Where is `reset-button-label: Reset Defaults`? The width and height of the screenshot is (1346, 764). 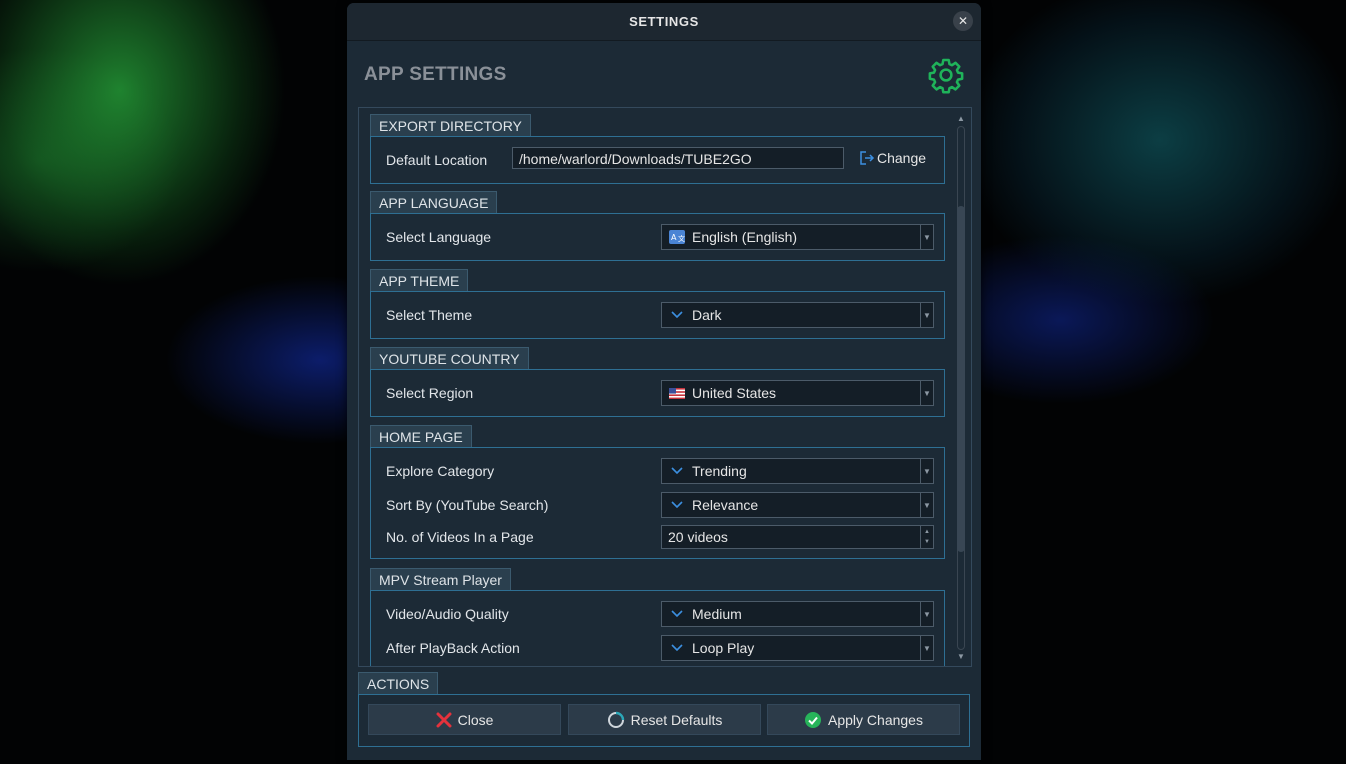 reset-button-label: Reset Defaults is located at coordinates (676, 719).